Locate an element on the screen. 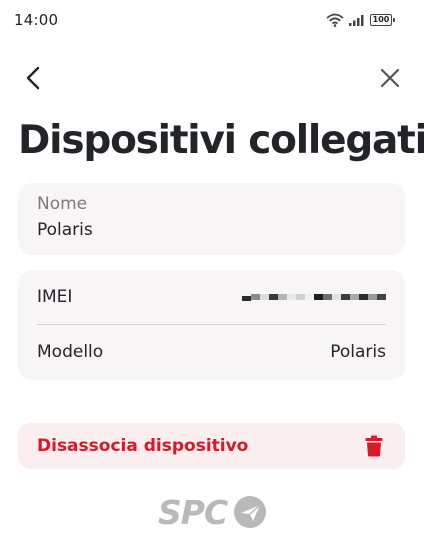 Image resolution: width=424 pixels, height=551 pixels. info-row-imei: IMEI is located at coordinates (211, 297).